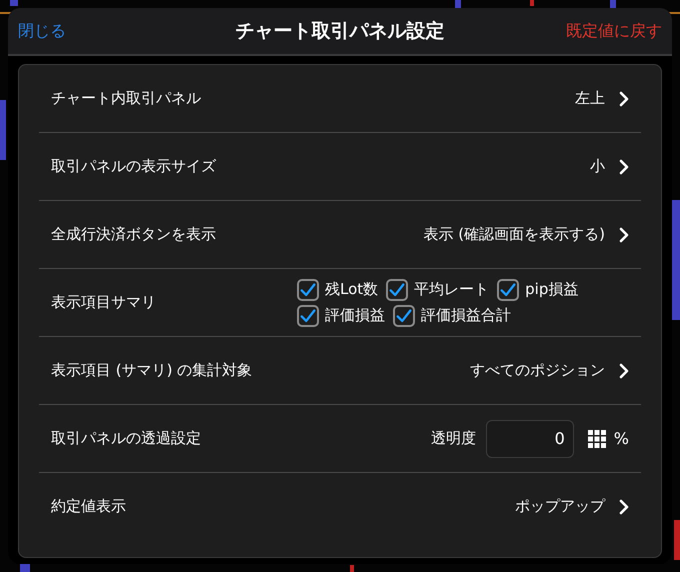  Describe the element at coordinates (551, 289) in the screenshot. I see `checkbox-label: pip損益` at that location.